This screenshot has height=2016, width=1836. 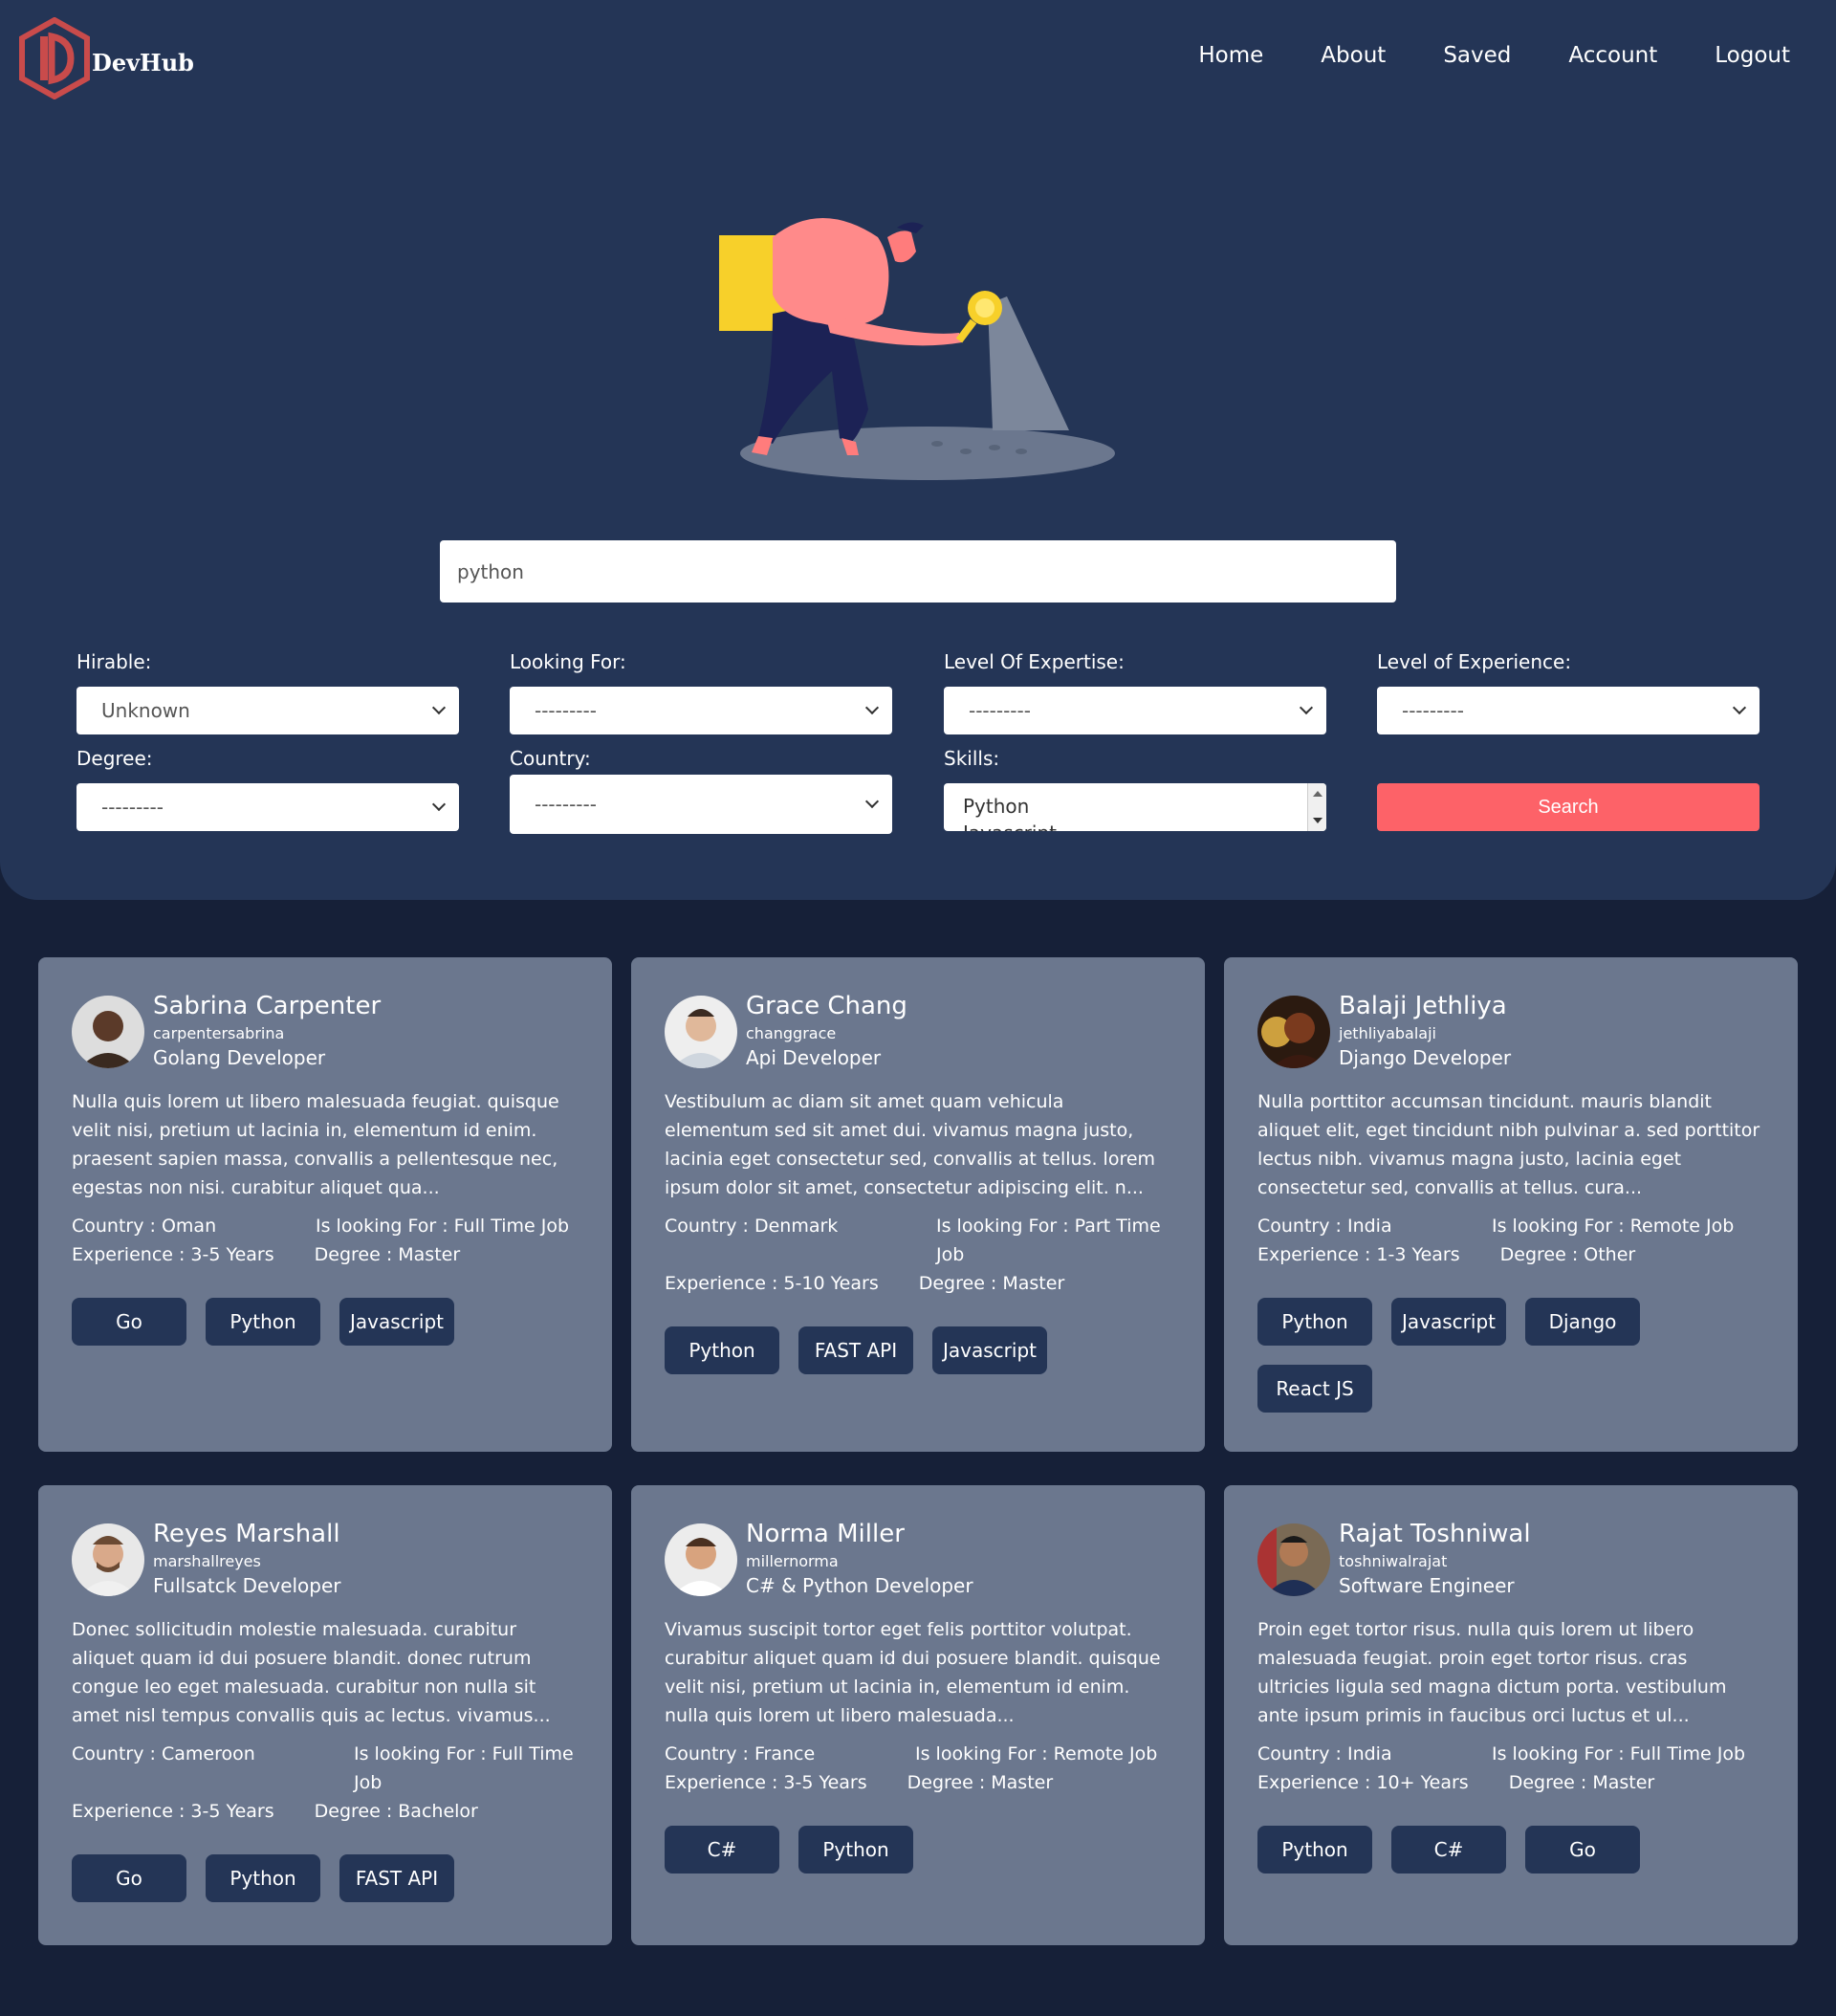 I want to click on logo: DevHub, so click(x=106, y=58).